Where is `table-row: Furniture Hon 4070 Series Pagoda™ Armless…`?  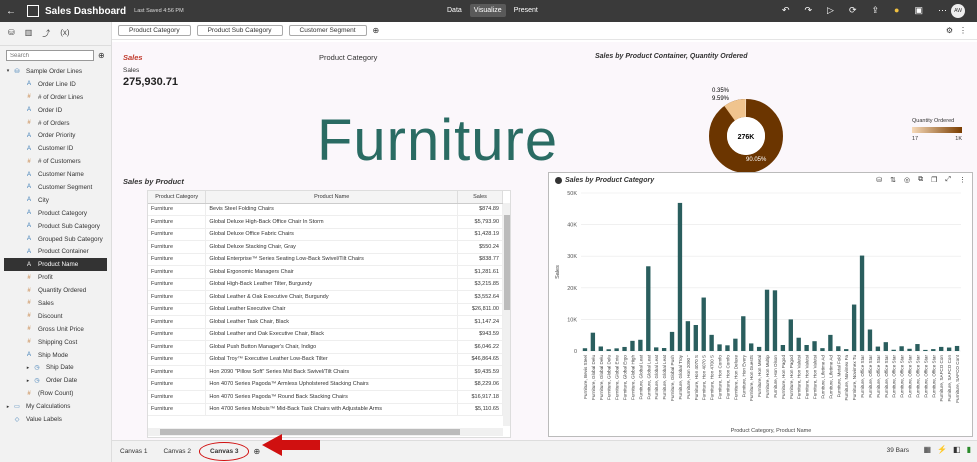 table-row: Furniture Hon 4070 Series Pagoda™ Armless… is located at coordinates (325, 384).